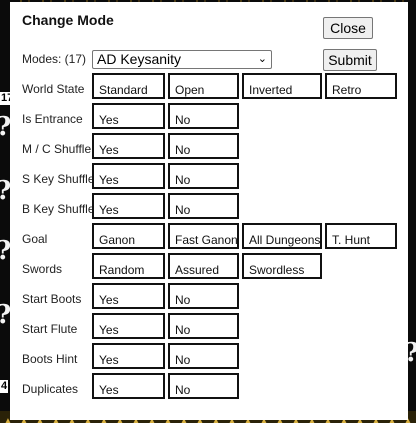  What do you see at coordinates (50, 329) in the screenshot?
I see `setting-label: Start Flute` at bounding box center [50, 329].